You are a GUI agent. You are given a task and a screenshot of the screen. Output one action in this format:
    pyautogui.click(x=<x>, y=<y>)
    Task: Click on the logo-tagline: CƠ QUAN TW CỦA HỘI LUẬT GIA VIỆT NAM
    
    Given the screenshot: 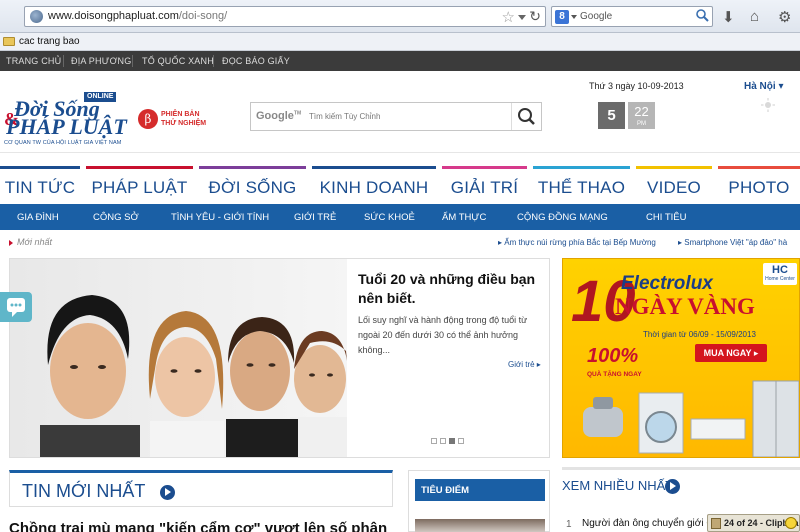 What is the action you would take?
    pyautogui.click(x=63, y=143)
    